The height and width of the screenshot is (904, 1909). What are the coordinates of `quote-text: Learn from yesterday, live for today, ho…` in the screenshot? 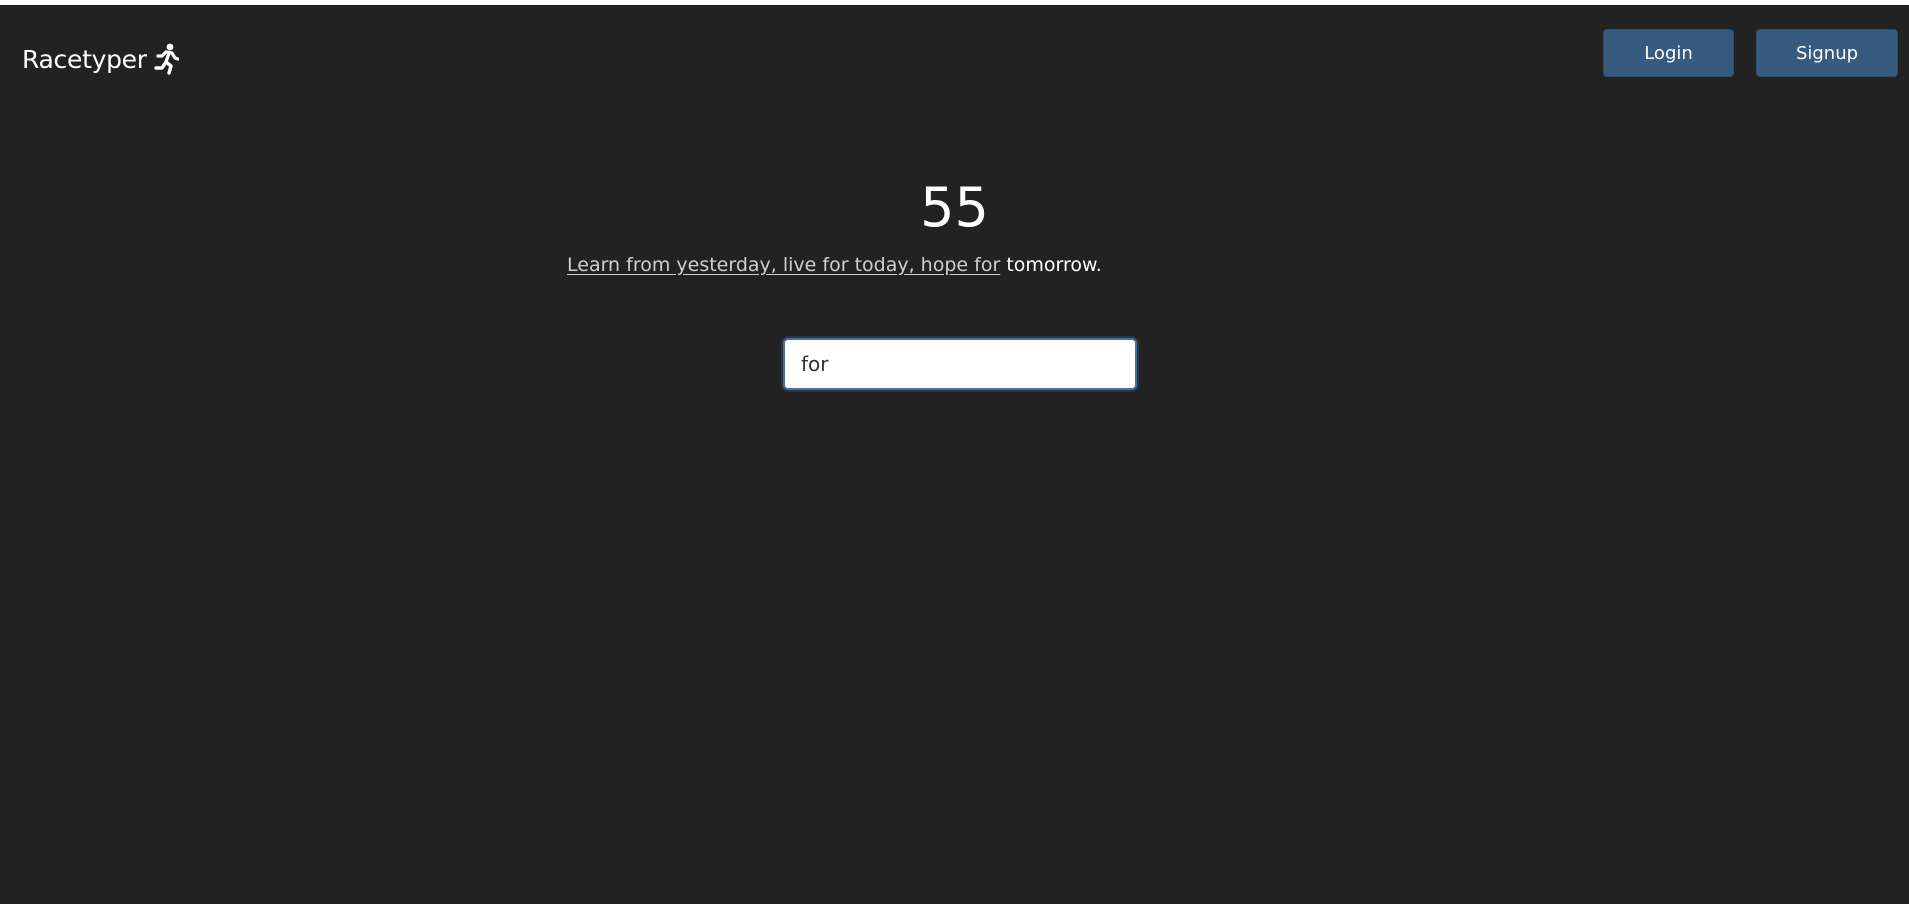 It's located at (834, 265).